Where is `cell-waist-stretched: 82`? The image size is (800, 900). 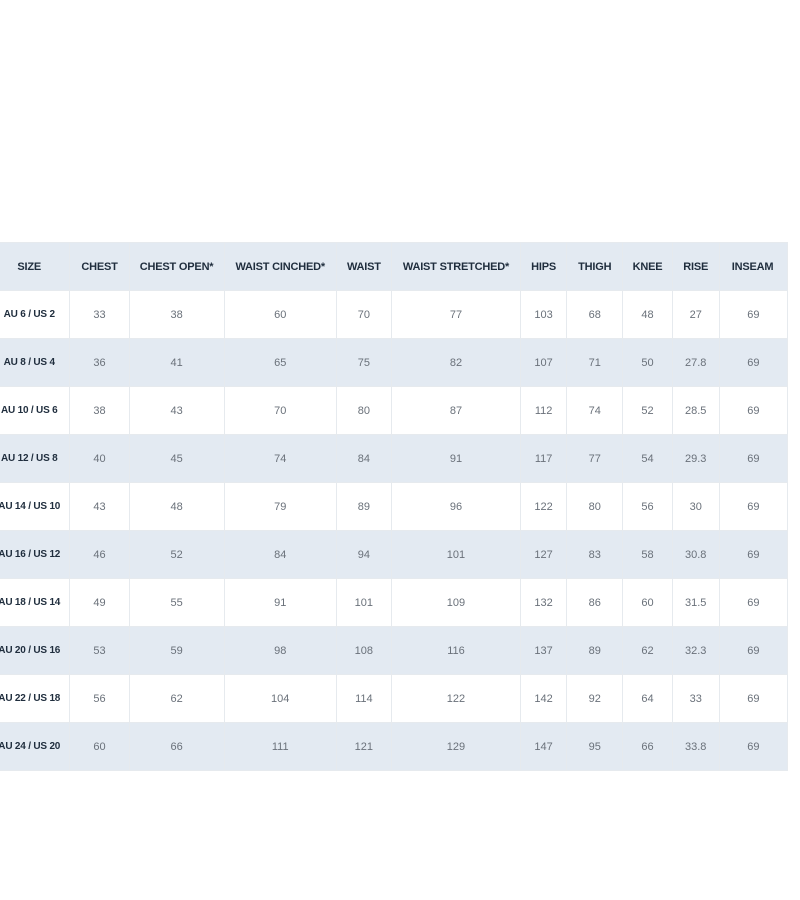
cell-waist-stretched: 82 is located at coordinates (455, 362).